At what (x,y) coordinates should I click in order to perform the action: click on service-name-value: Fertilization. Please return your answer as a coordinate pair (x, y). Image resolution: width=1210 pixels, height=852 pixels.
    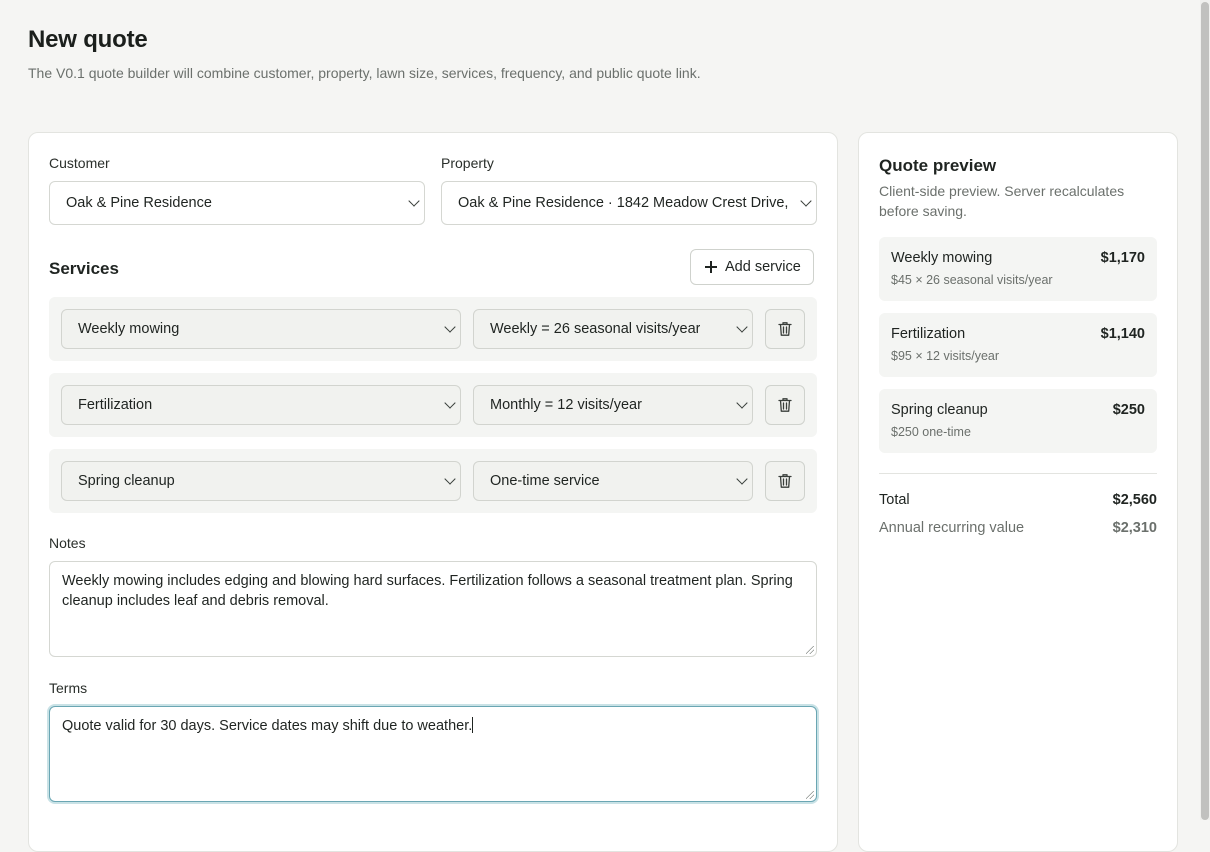
    Looking at the image, I should click on (115, 405).